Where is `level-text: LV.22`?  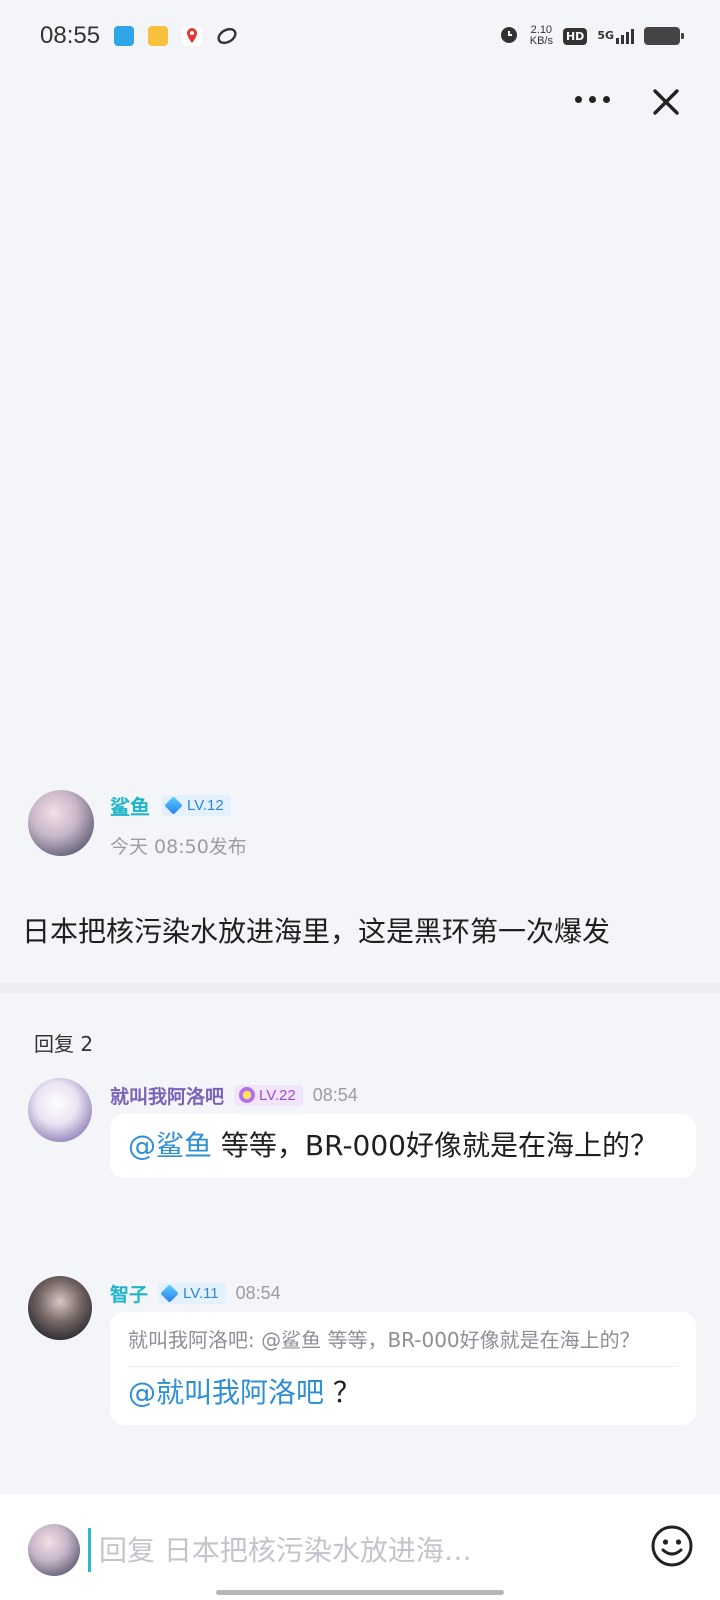
level-text: LV.22 is located at coordinates (277, 1095).